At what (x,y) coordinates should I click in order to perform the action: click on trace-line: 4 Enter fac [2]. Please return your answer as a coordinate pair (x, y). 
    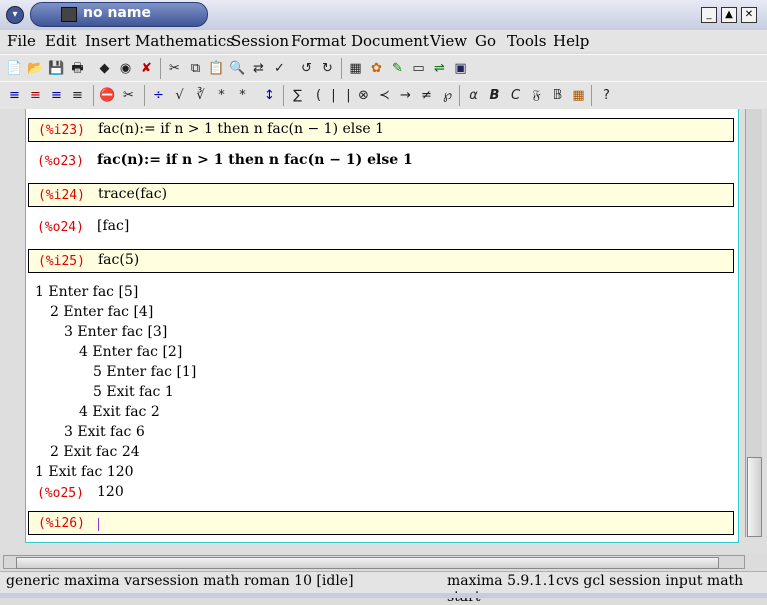
    Looking at the image, I should click on (131, 352).